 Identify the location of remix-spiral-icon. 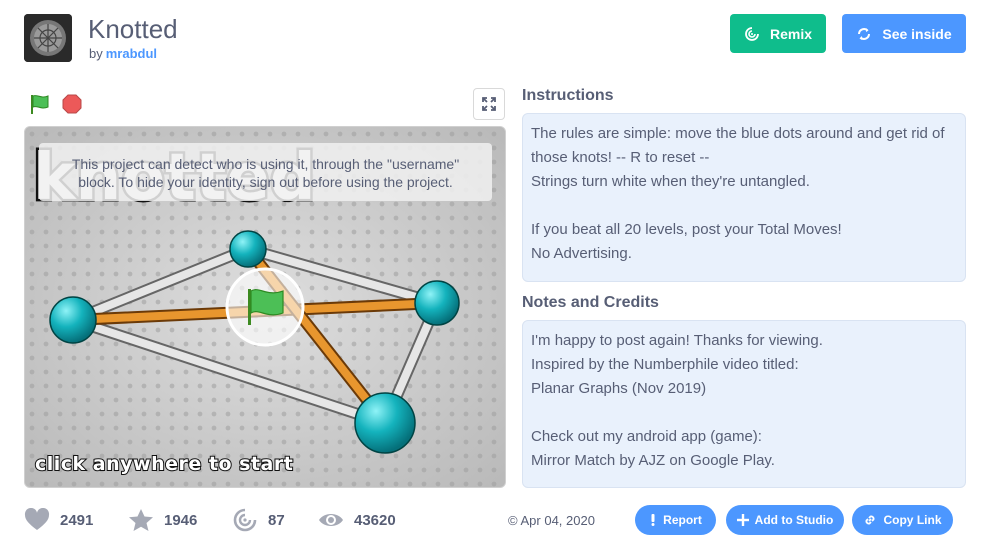
(245, 520).